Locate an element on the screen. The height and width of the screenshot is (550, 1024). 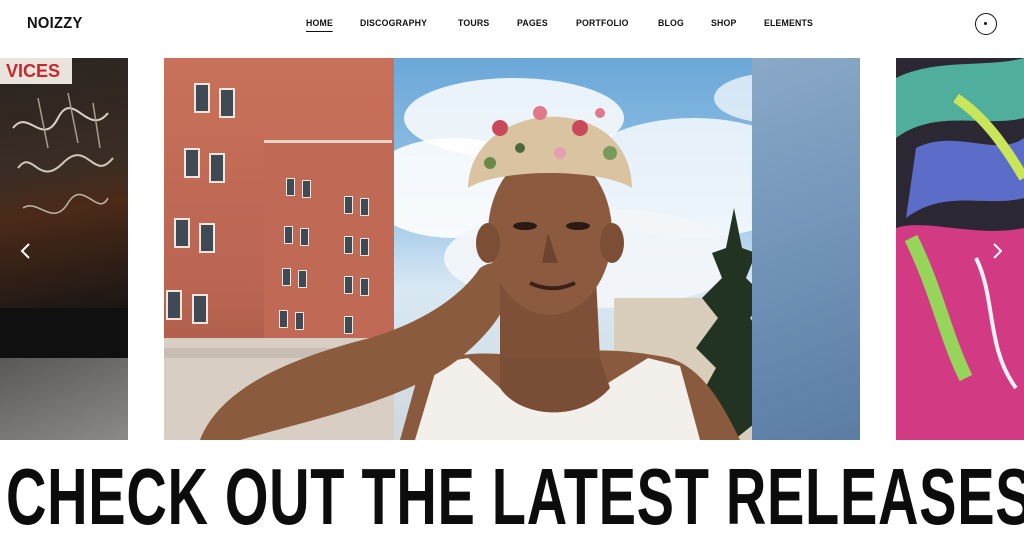
side-menu-button is located at coordinates (986, 24).